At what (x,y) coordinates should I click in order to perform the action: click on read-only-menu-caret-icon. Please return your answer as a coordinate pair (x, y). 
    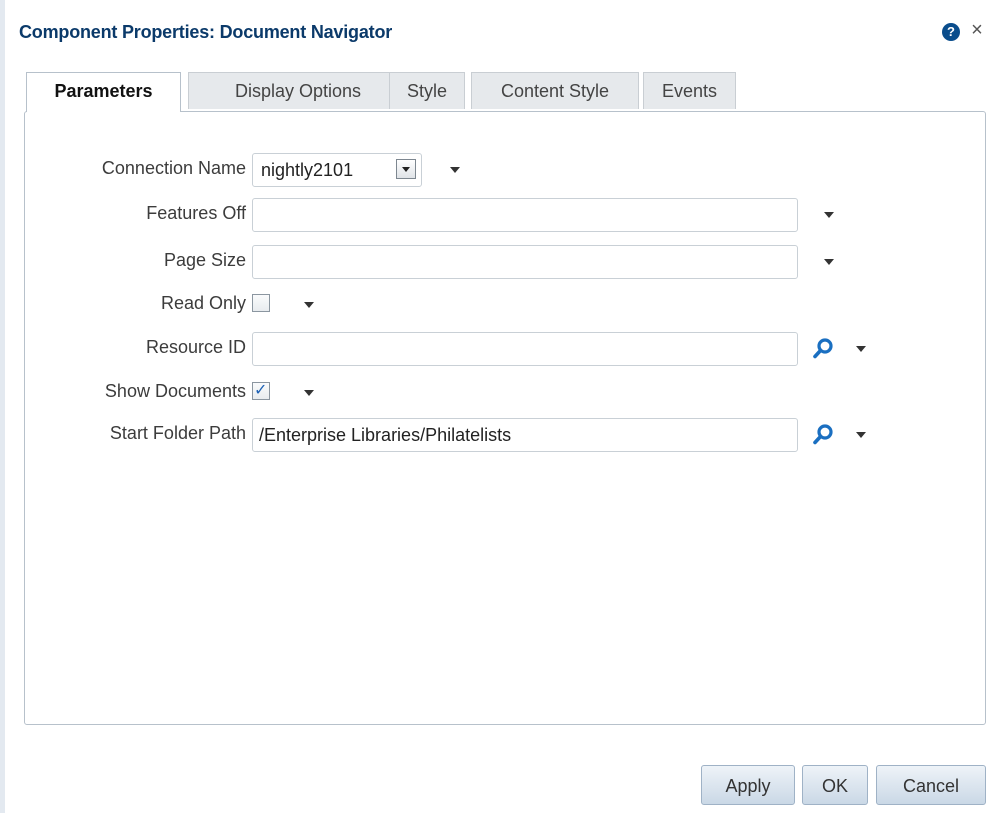
    Looking at the image, I should click on (309, 305).